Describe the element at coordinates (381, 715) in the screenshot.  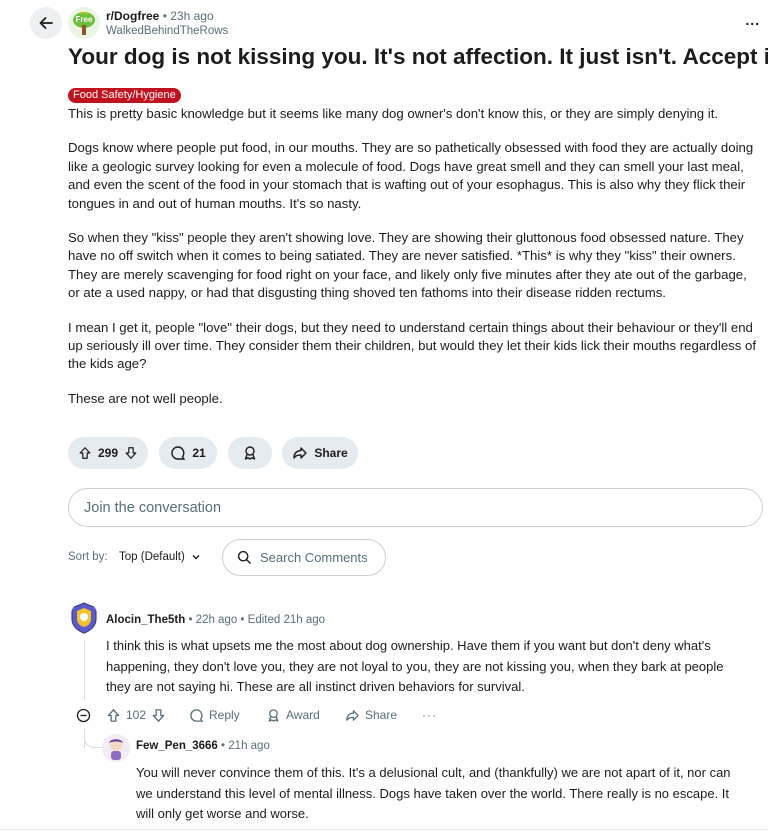
I see `comment-share-label: Share` at that location.